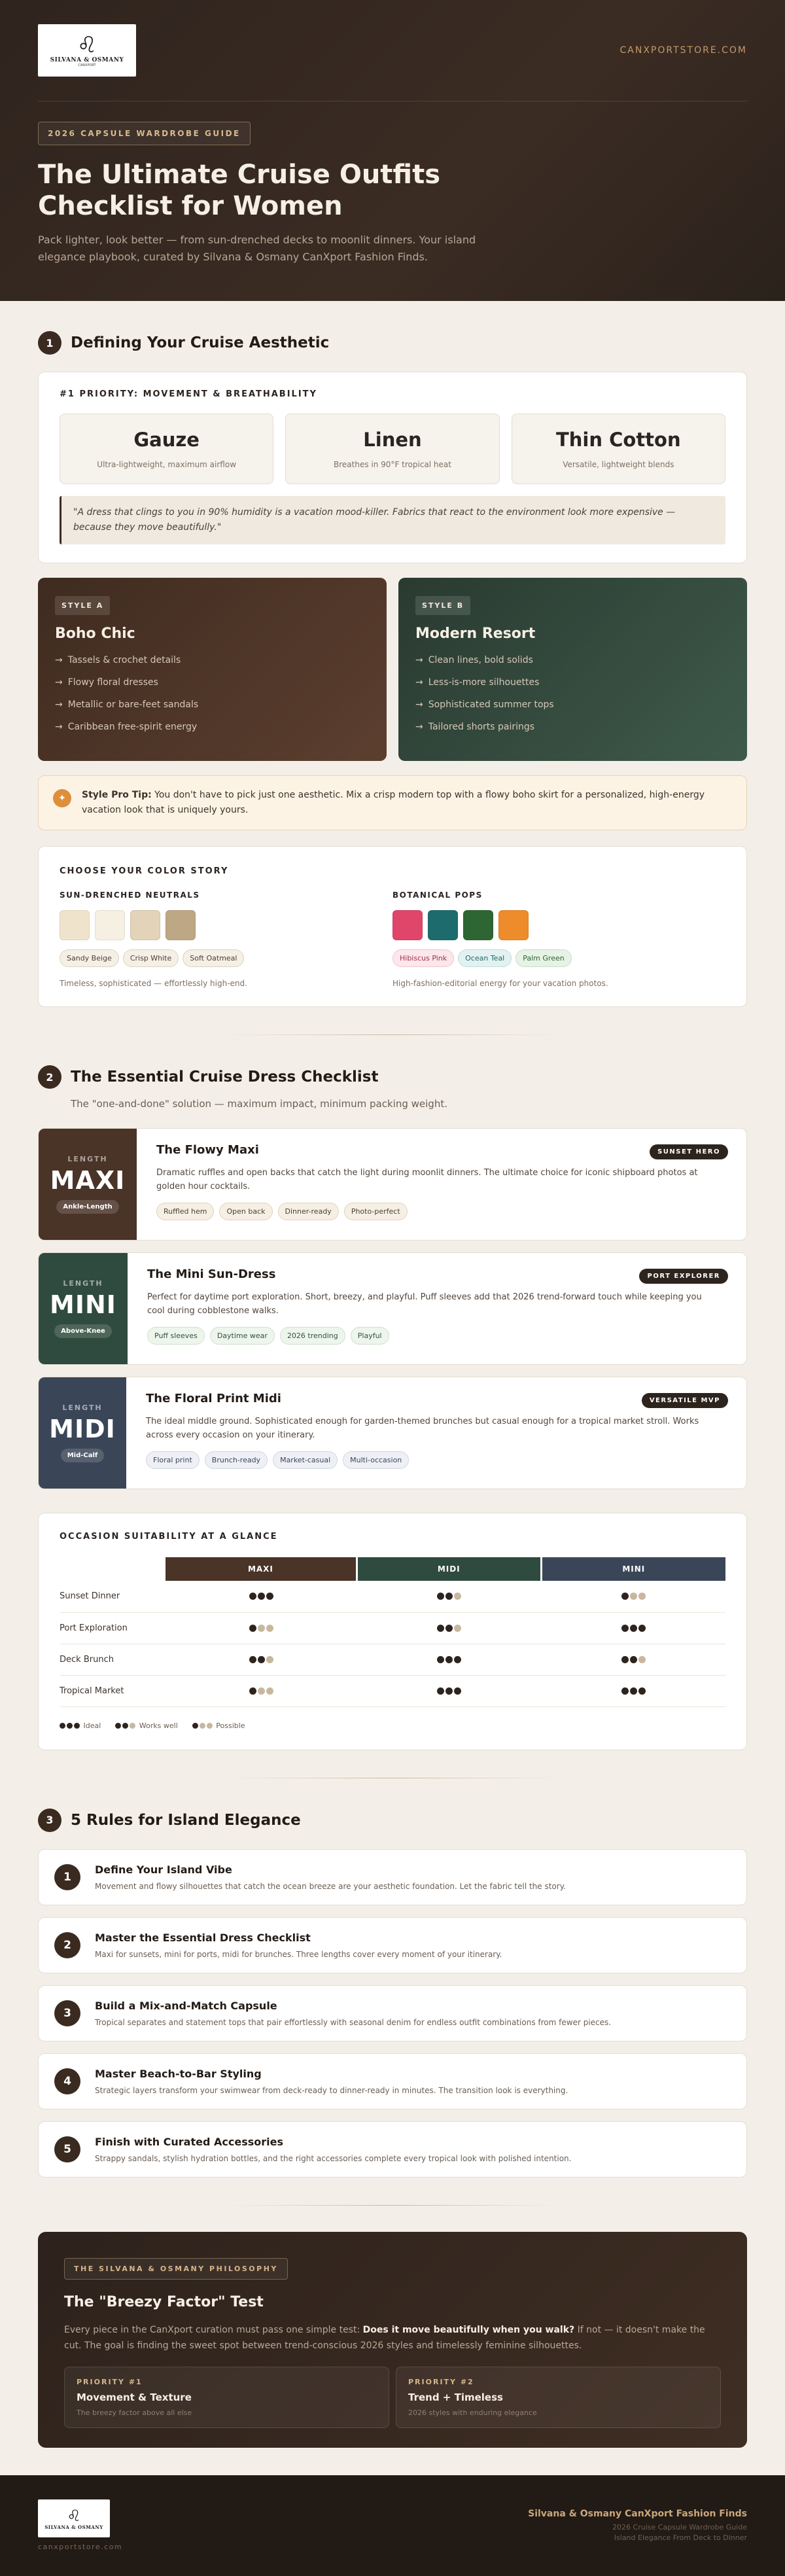 This screenshot has height=2576, width=785. I want to click on occasion-name: Tropical Market, so click(113, 1691).